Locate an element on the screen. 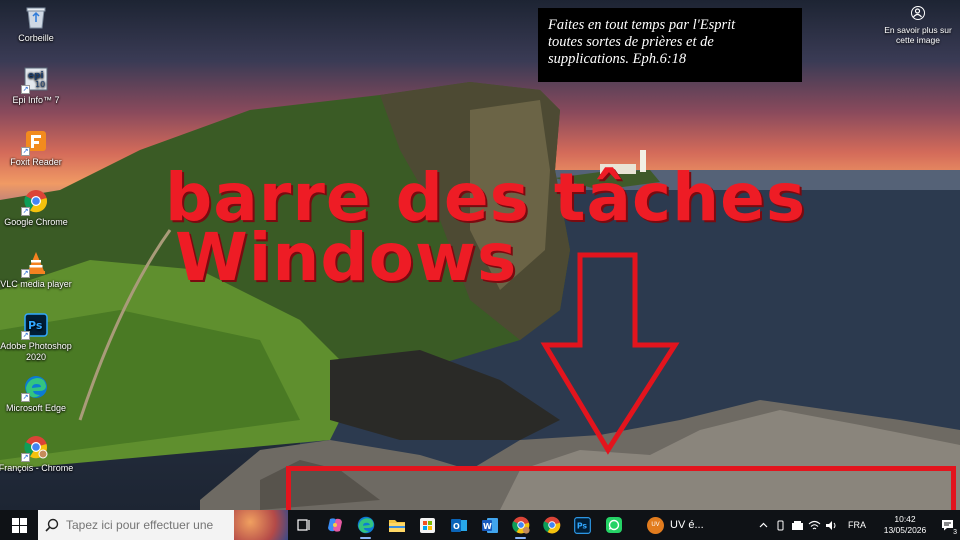 The height and width of the screenshot is (540, 960). file-explorer-button is located at coordinates (396, 525).